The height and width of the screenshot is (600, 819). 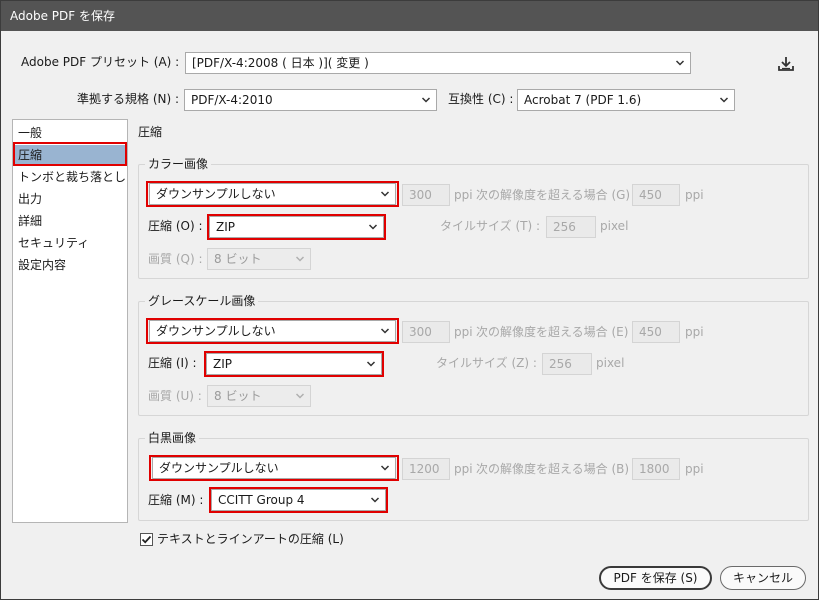 I want to click on preset-select: [PDF/X-4:2008 ( 日本 )]( 変更 ), so click(x=438, y=63).